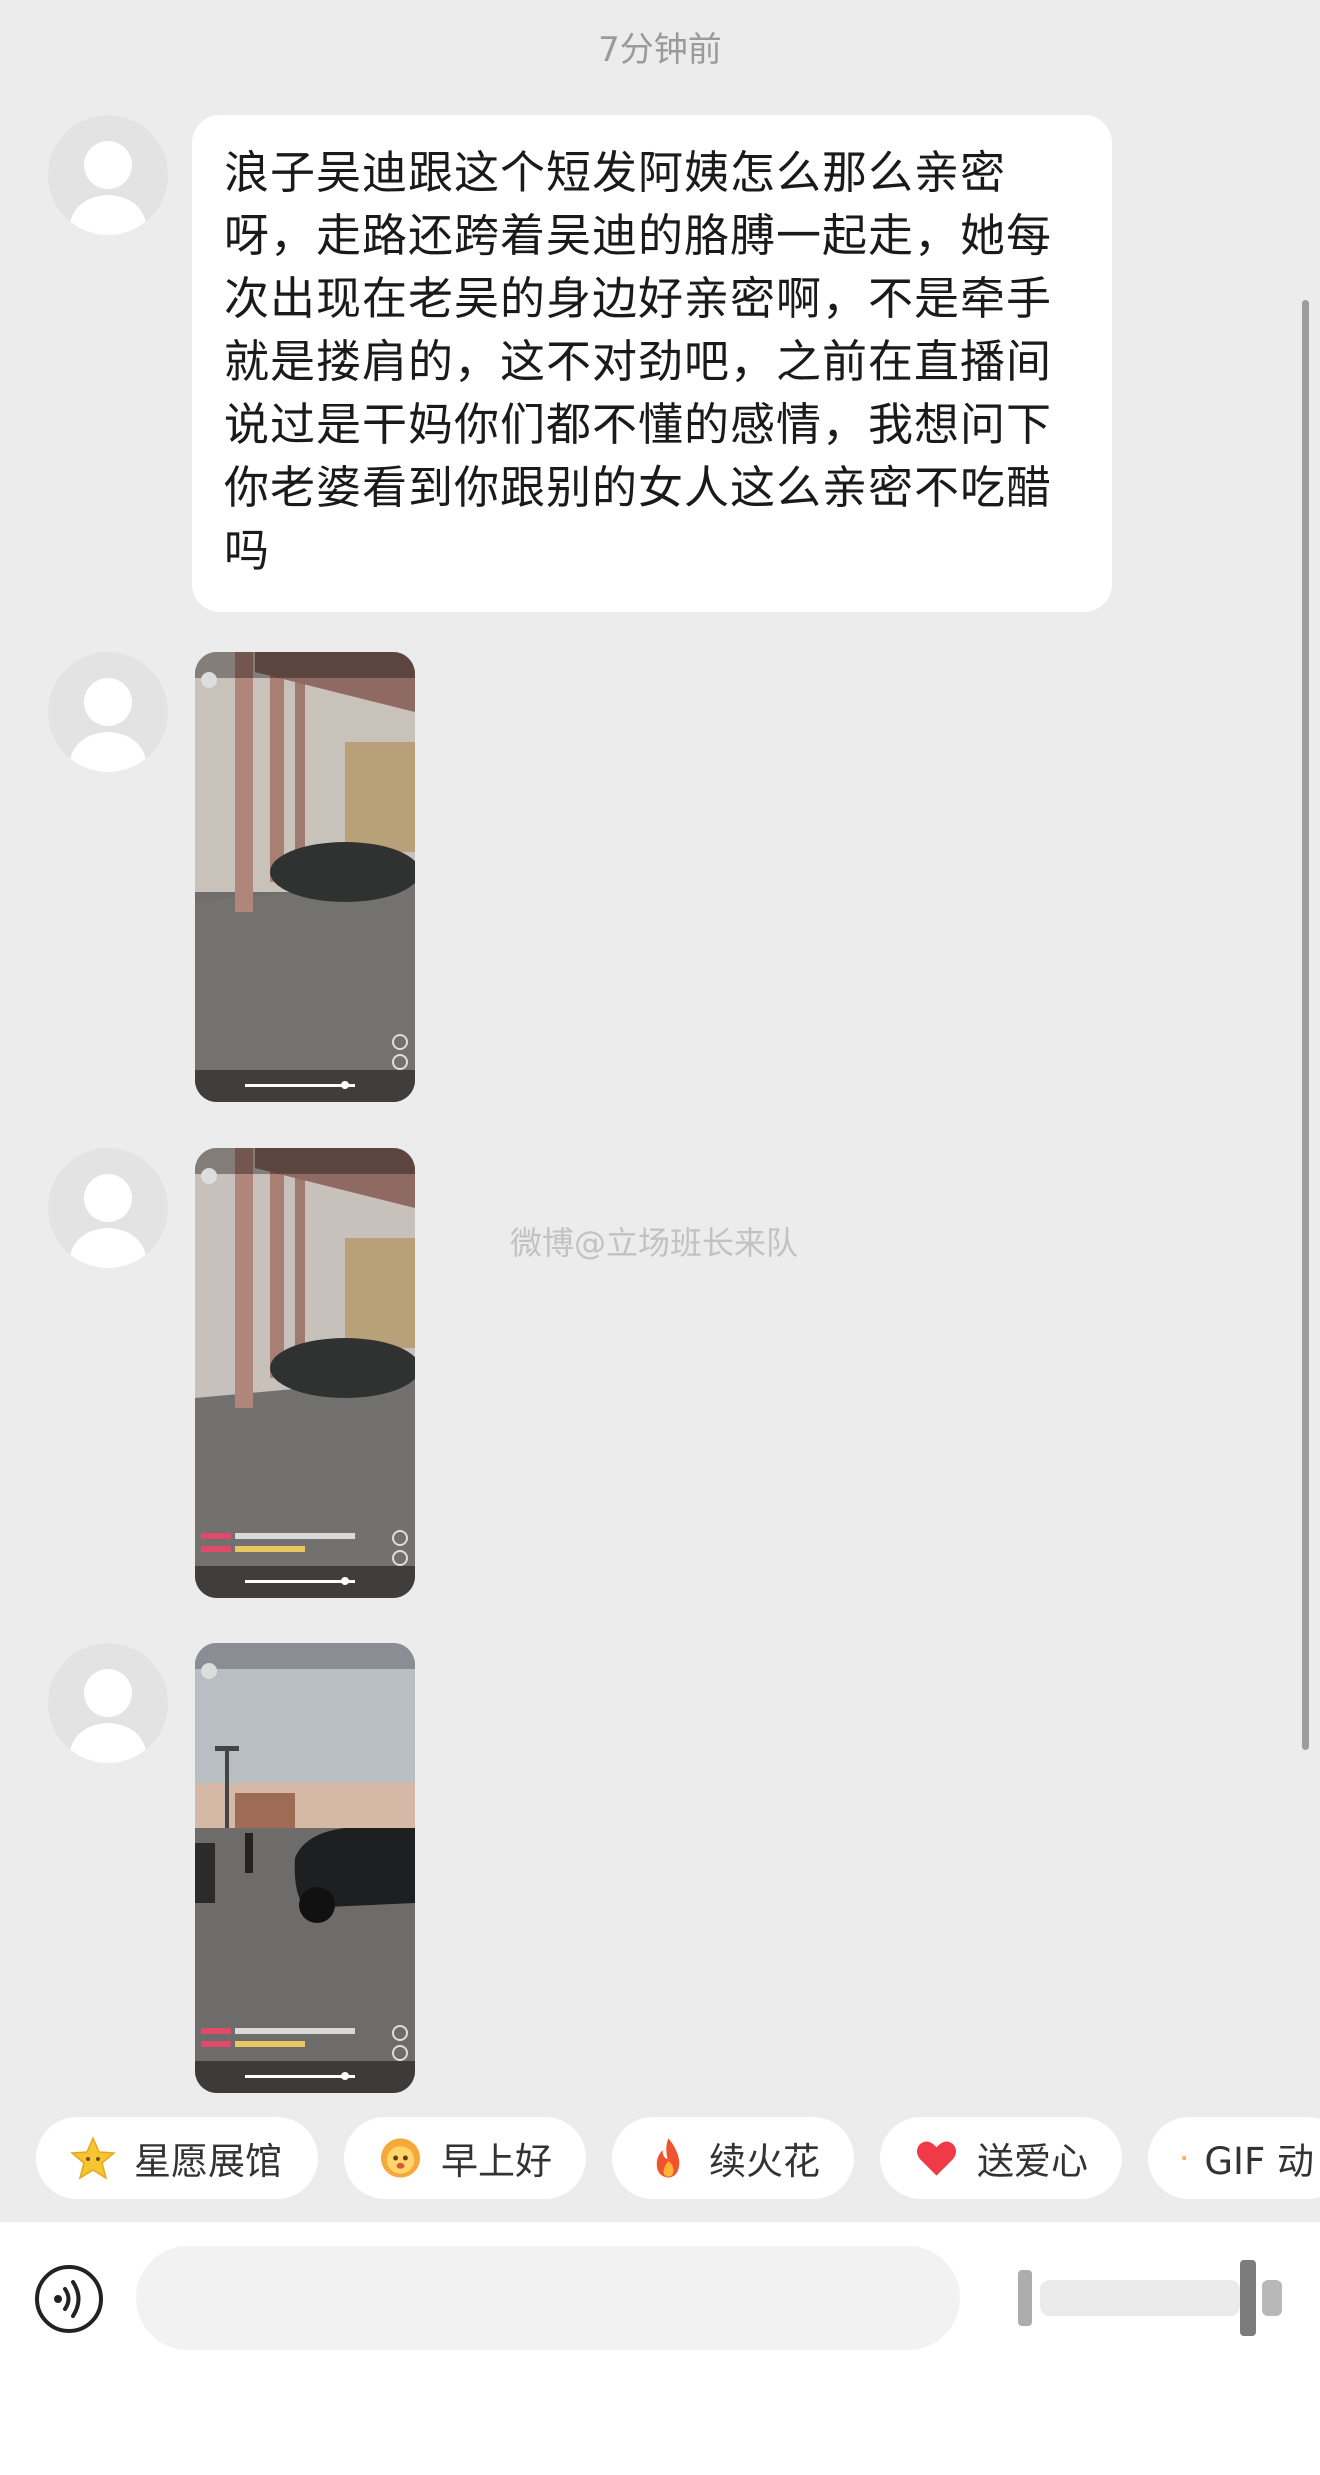  I want to click on chip-continue-spark: 续火花, so click(733, 2158).